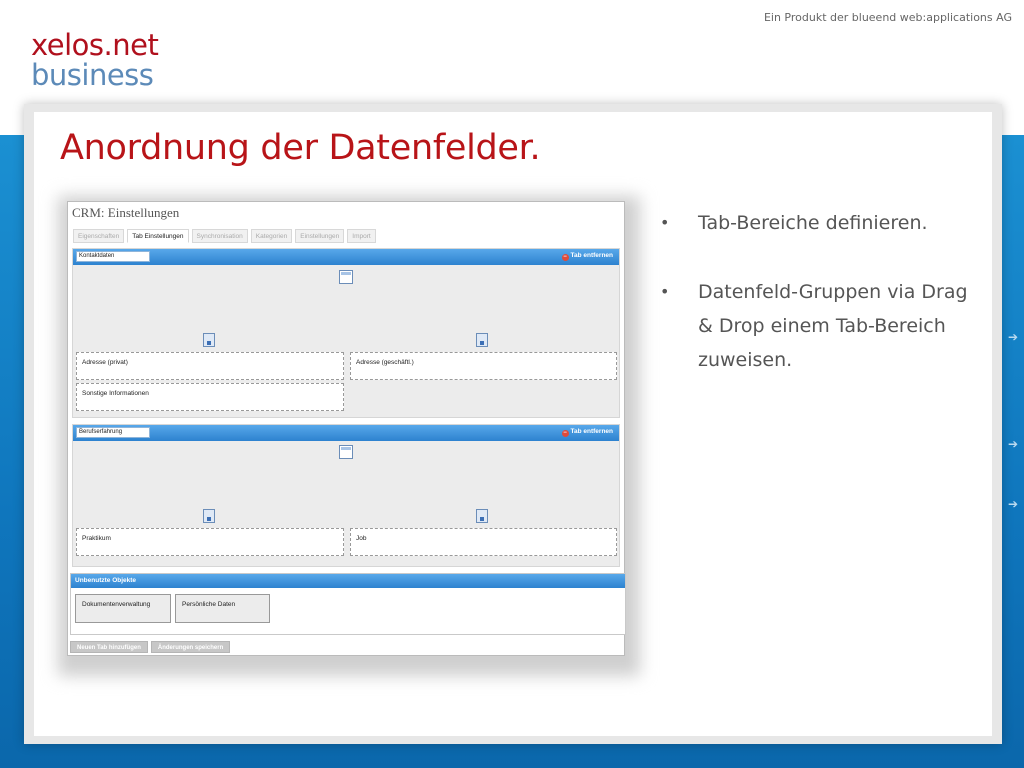  Describe the element at coordinates (123, 608) in the screenshot. I see `unused-item: Dokumentenverwaltung` at that location.